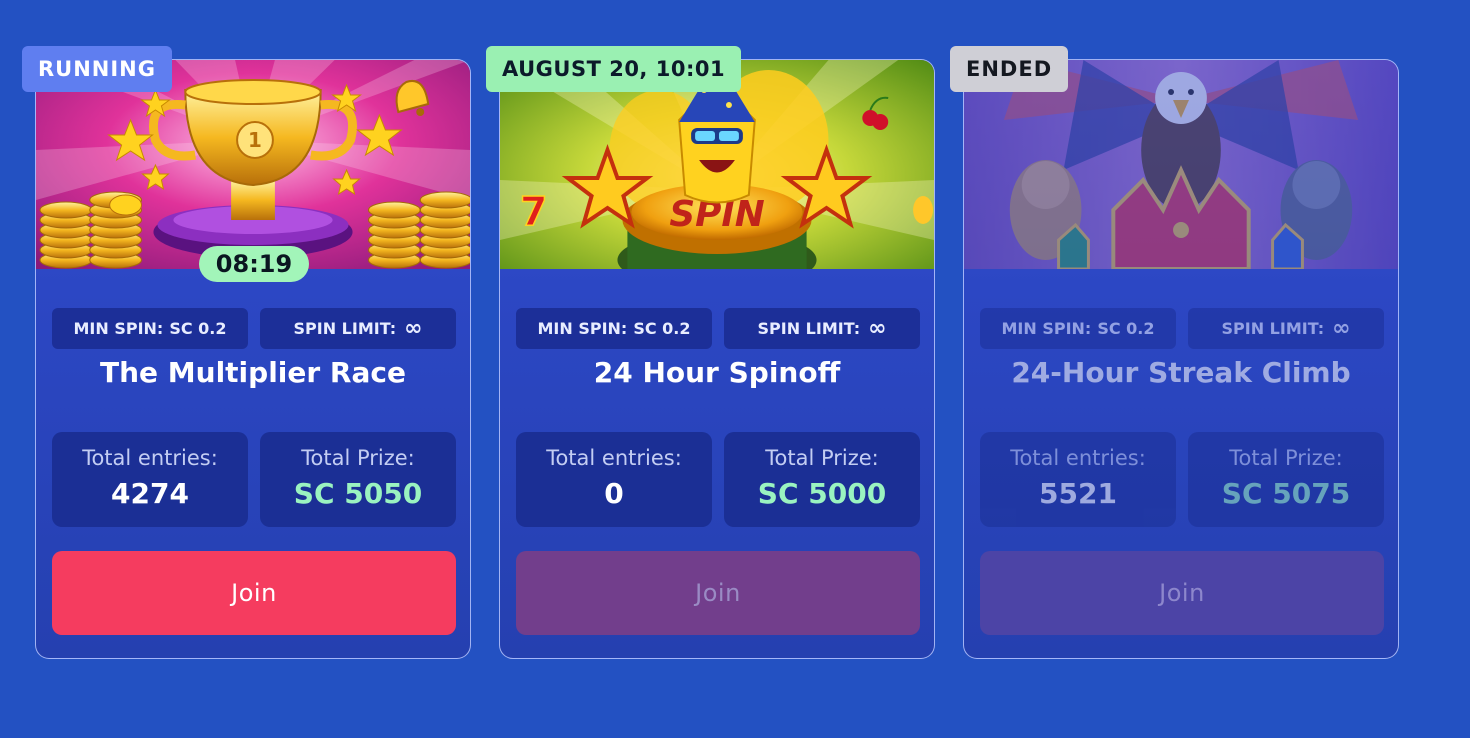 This screenshot has height=738, width=1470. What do you see at coordinates (614, 69) in the screenshot?
I see `start-time-badge: AUGUST 20, 10:01` at bounding box center [614, 69].